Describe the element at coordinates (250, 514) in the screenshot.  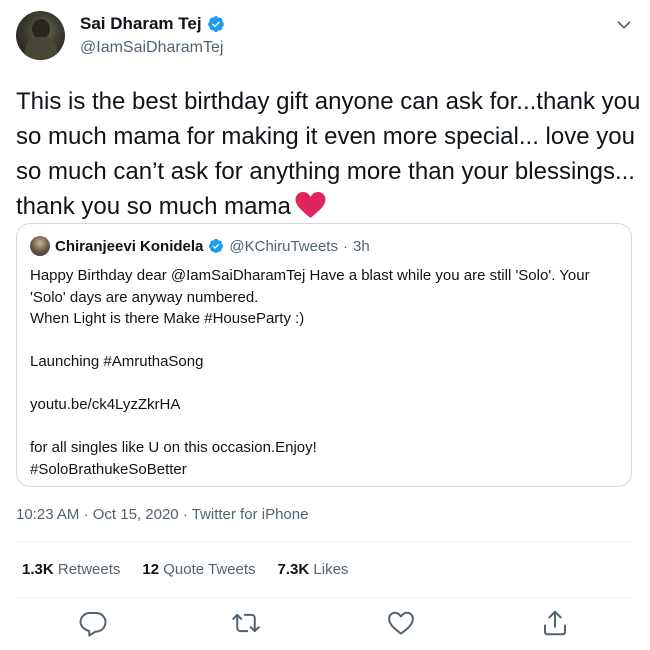
I see `tweet-source: Twitter for iPhone` at that location.